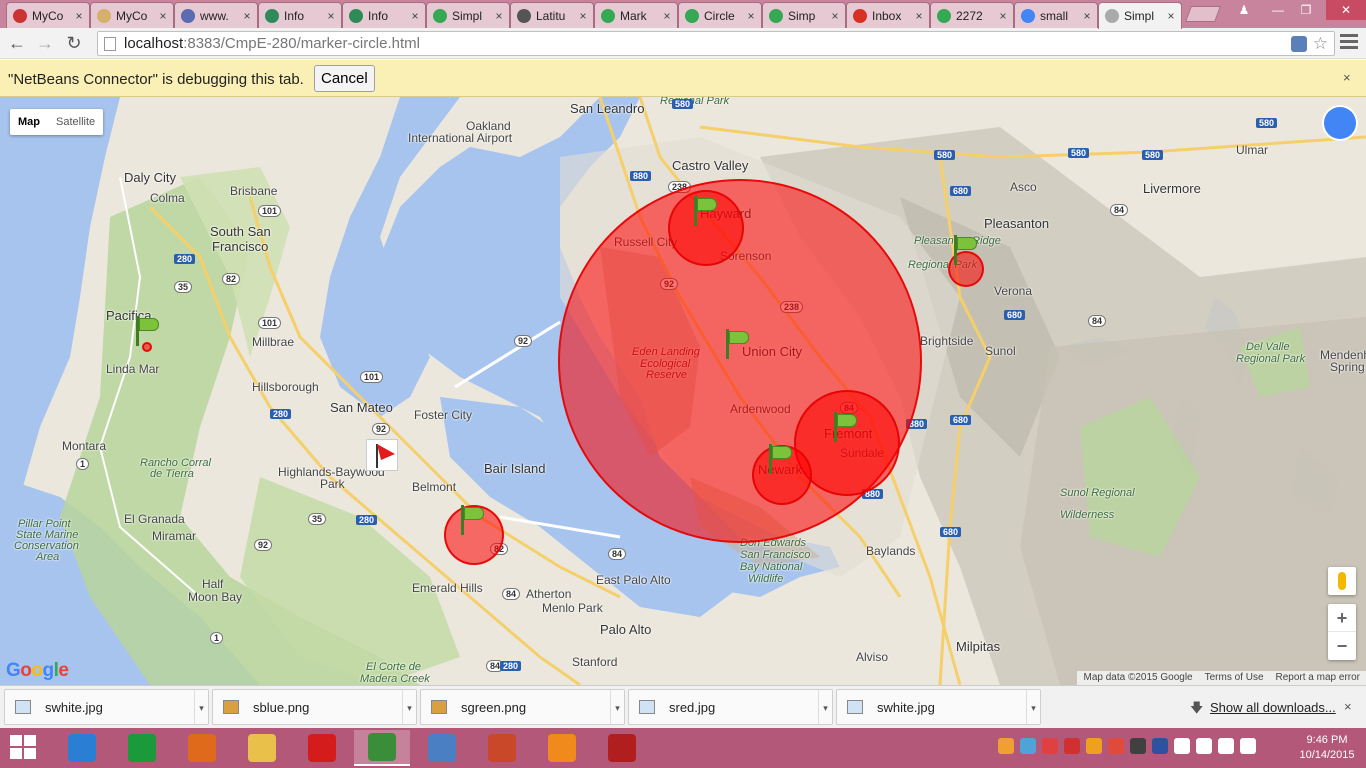 Image resolution: width=1366 pixels, height=768 pixels. I want to click on browser-tab: Mark ×, so click(636, 15).